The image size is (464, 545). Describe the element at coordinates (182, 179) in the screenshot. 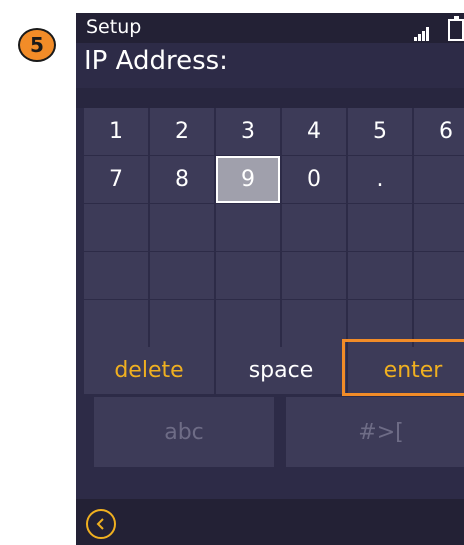

I see `key-8: 8` at that location.